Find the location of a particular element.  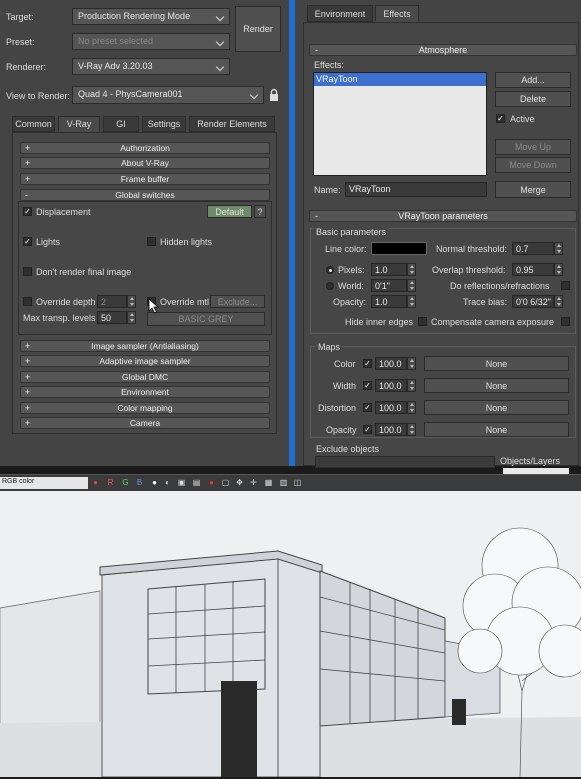

blue-channel-button: B is located at coordinates (139, 482).